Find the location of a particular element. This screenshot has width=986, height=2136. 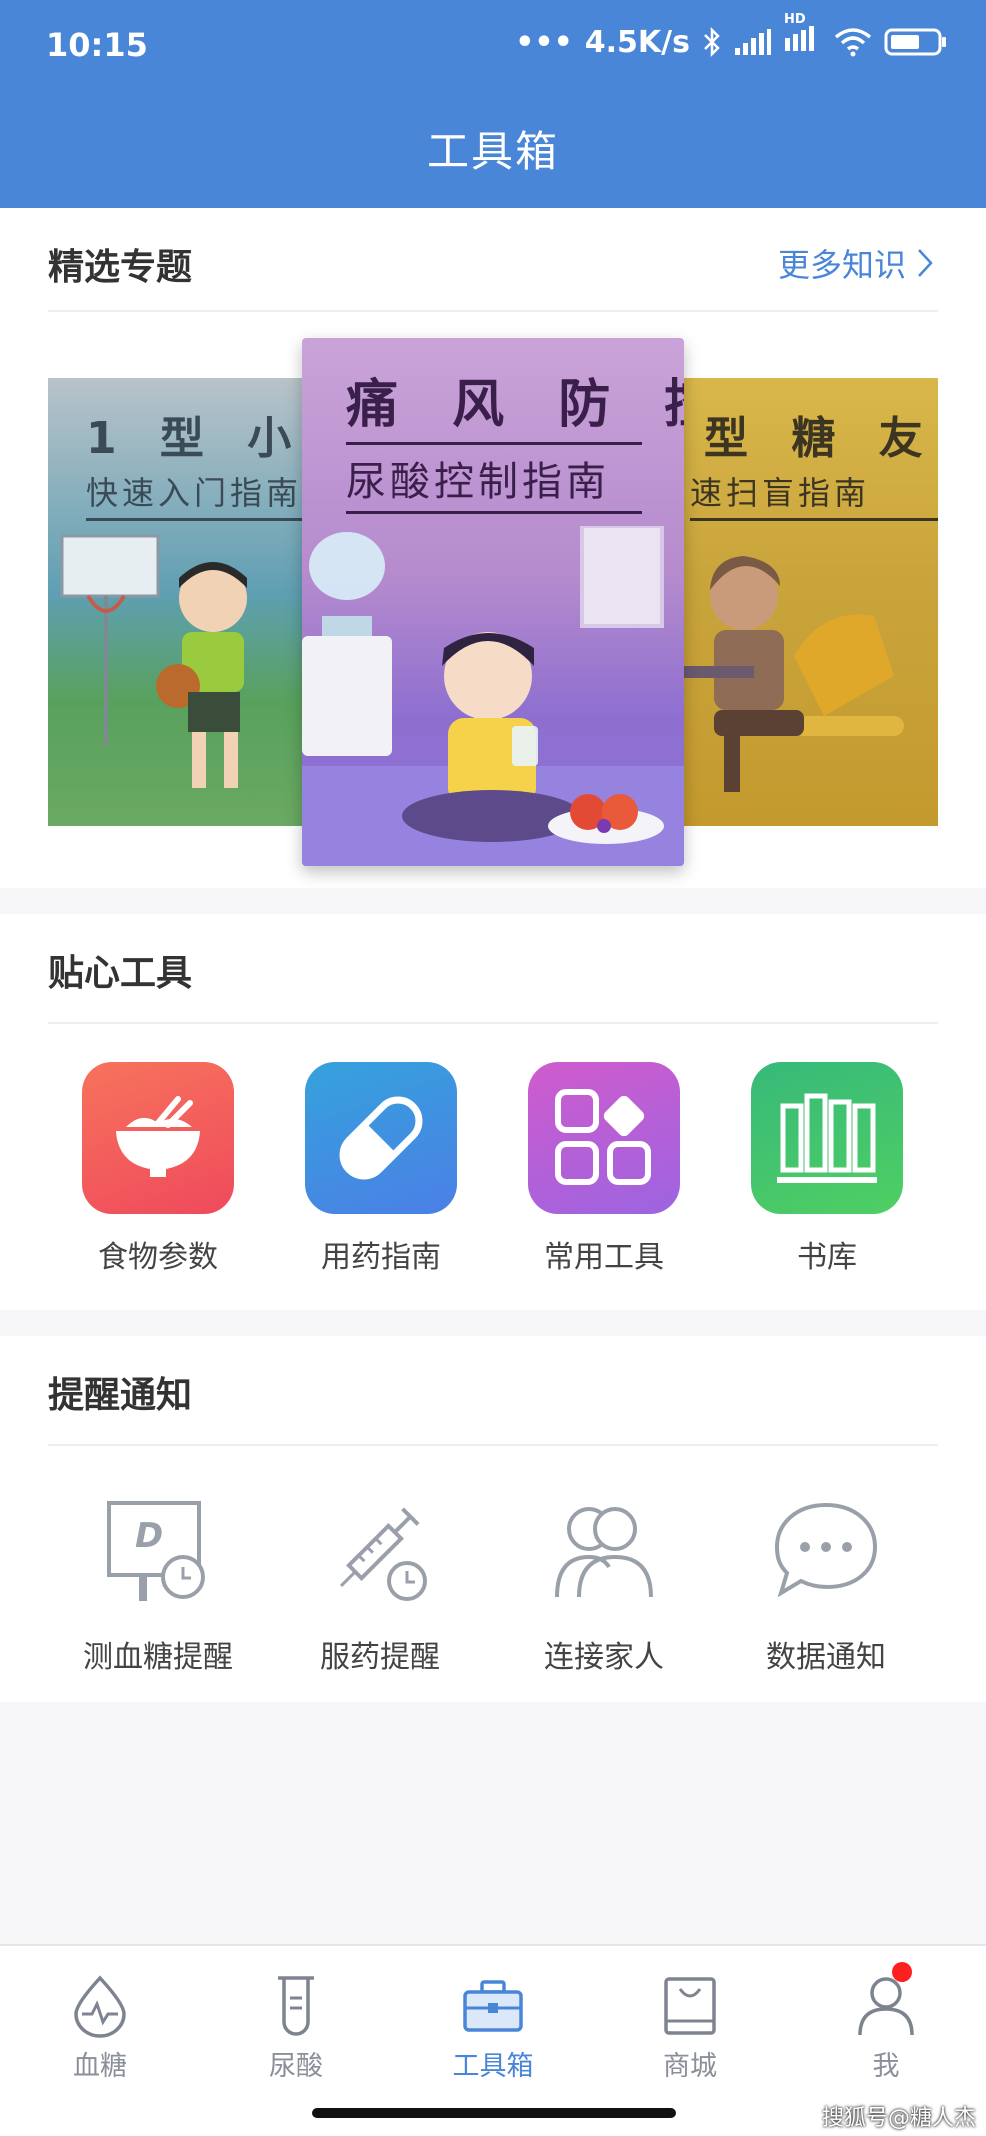

tool-label: 食物参数 is located at coordinates (158, 1257).